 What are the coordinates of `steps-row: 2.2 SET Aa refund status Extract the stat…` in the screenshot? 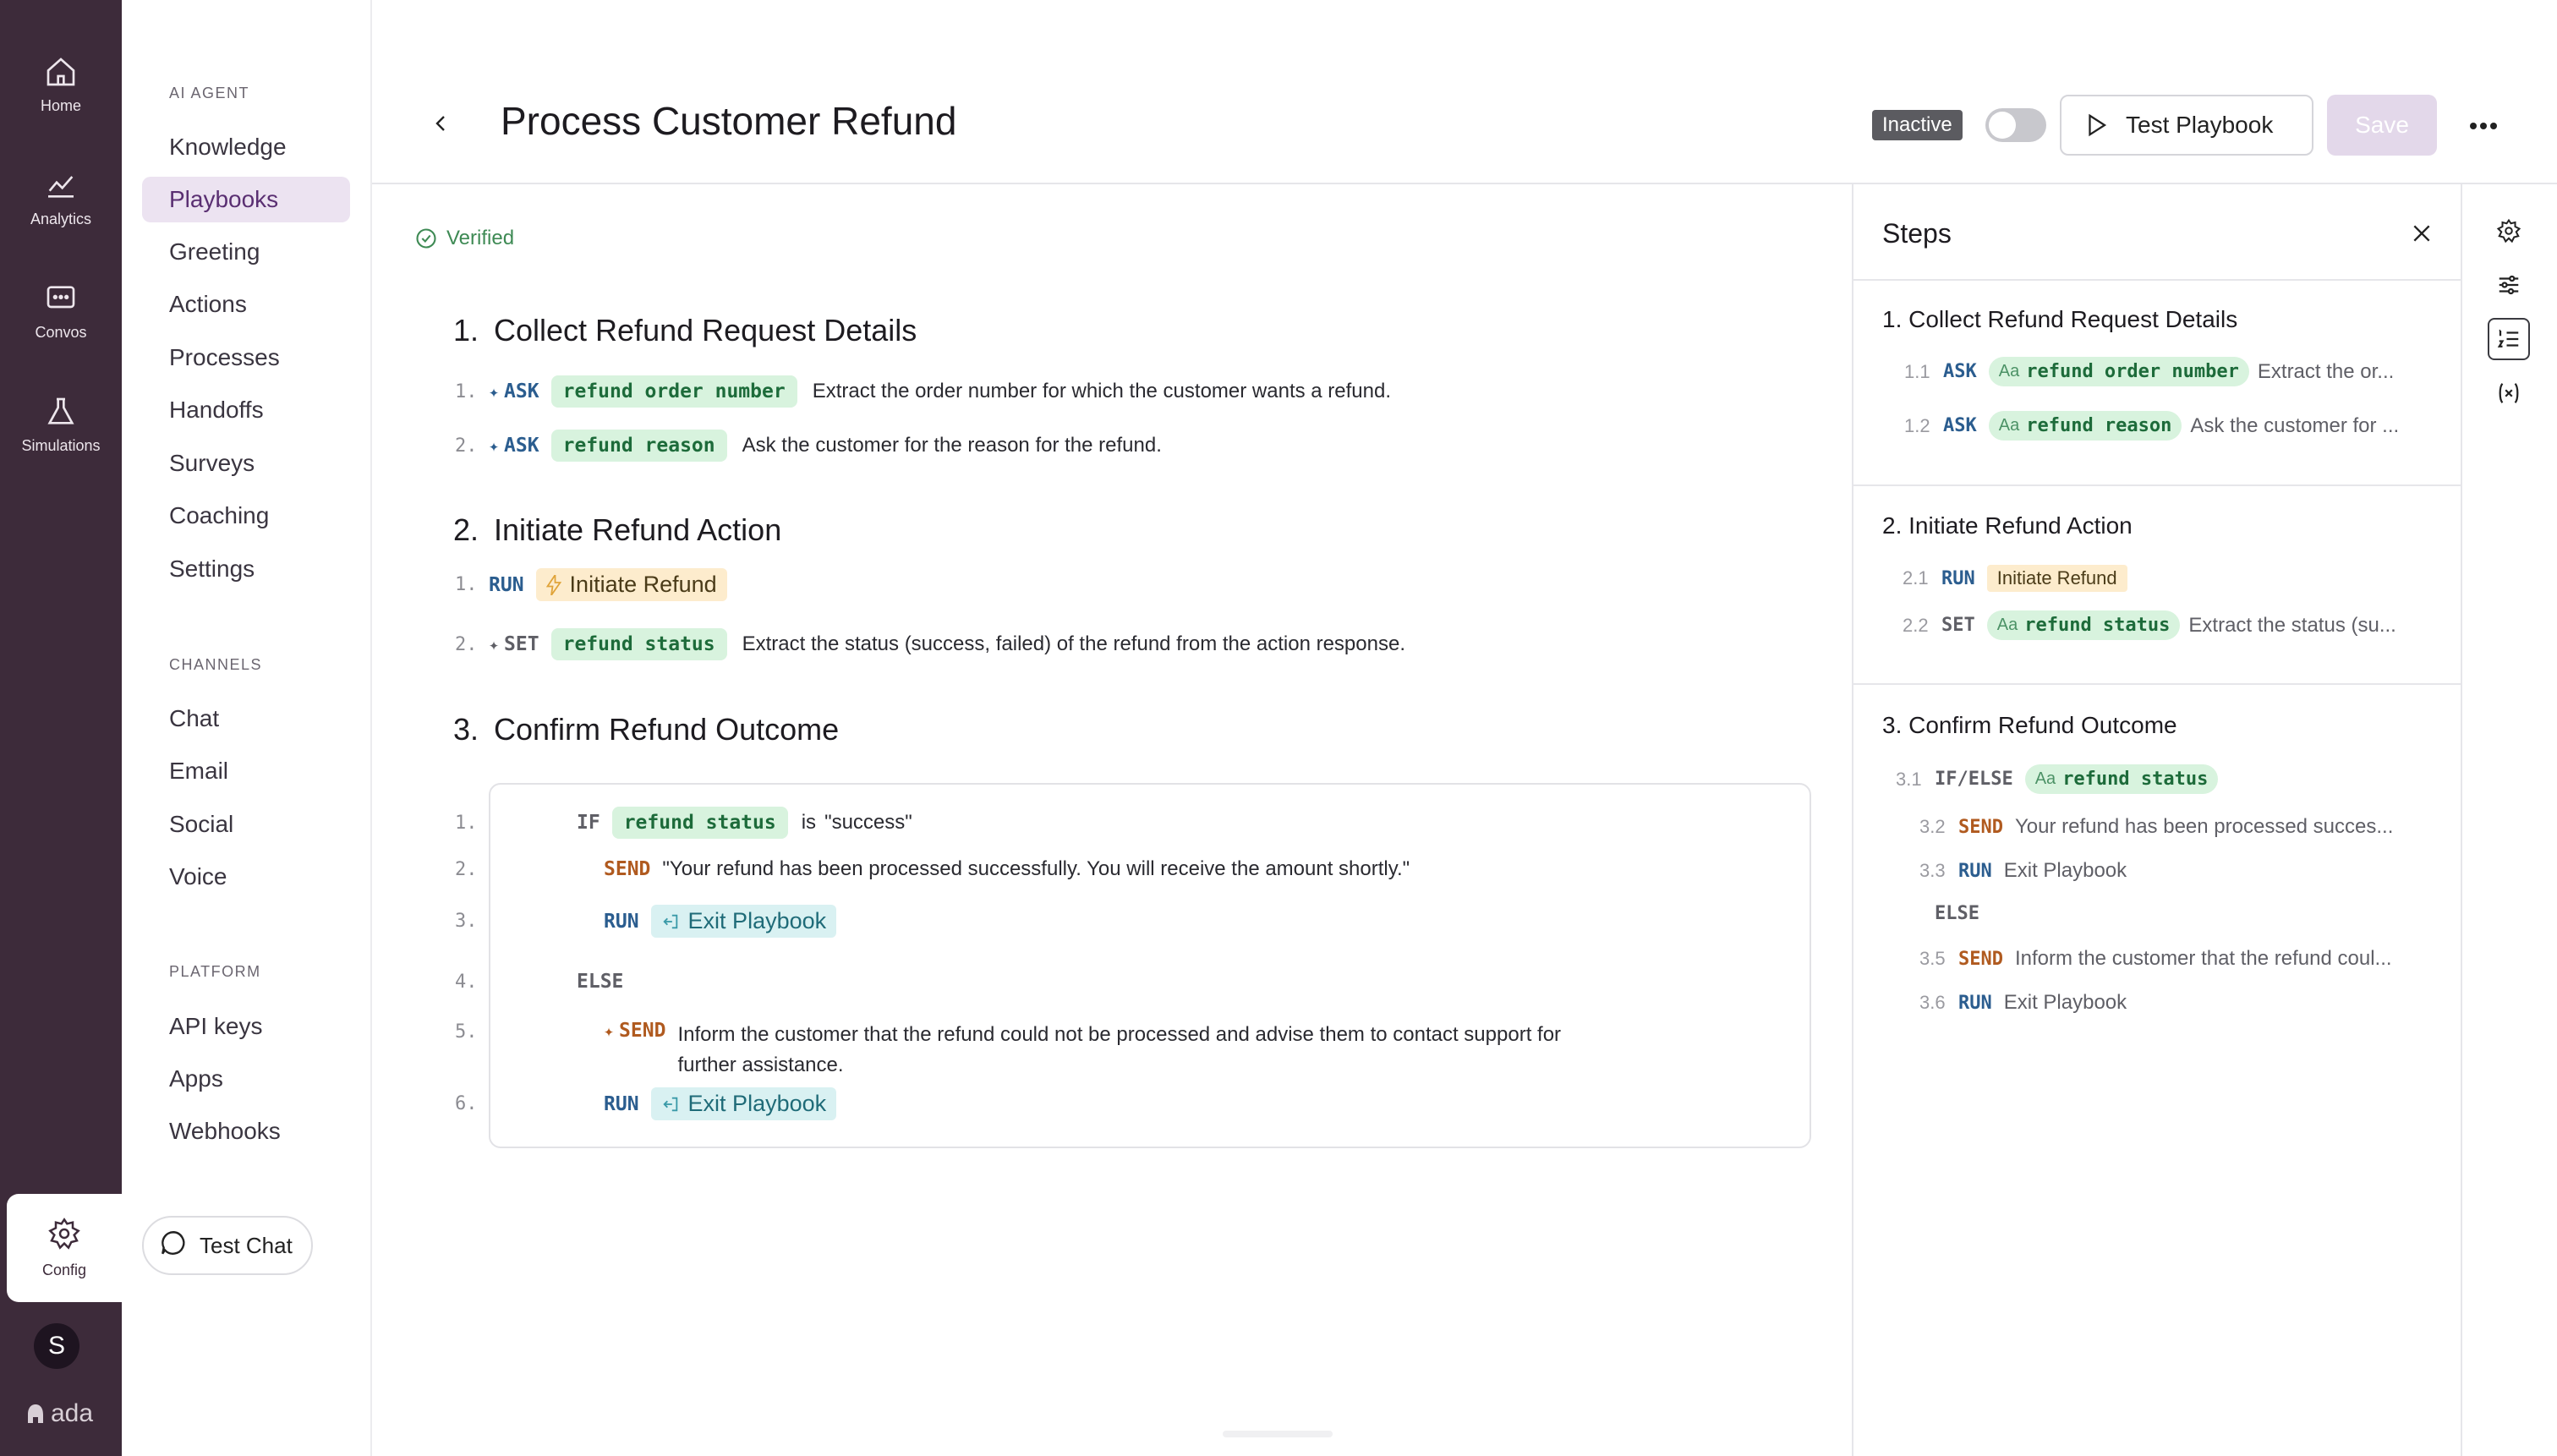 It's located at (2173, 625).